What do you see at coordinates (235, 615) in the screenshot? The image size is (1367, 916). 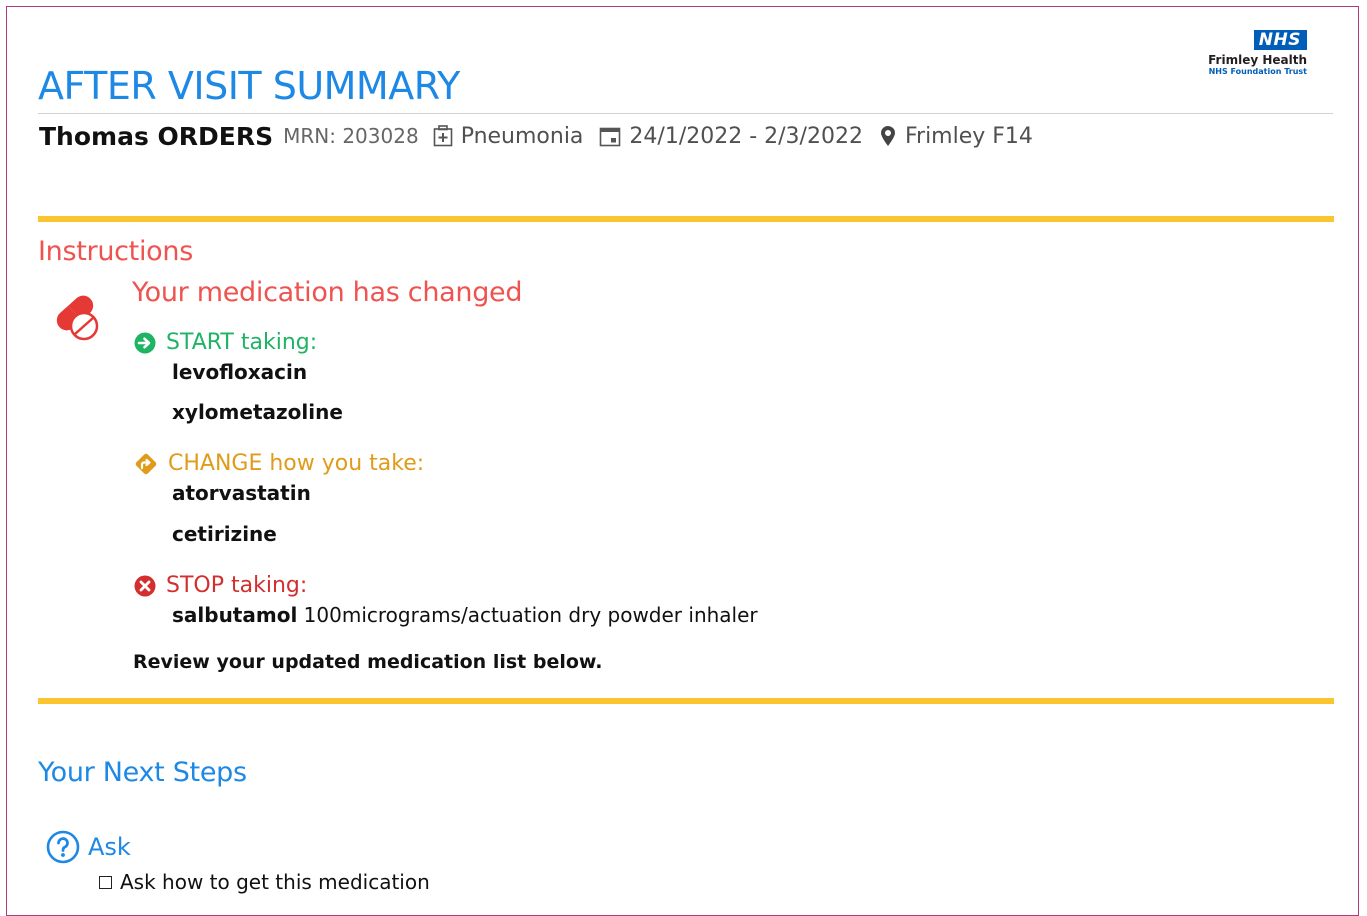 I see `stop-drug-name: salbutamol` at bounding box center [235, 615].